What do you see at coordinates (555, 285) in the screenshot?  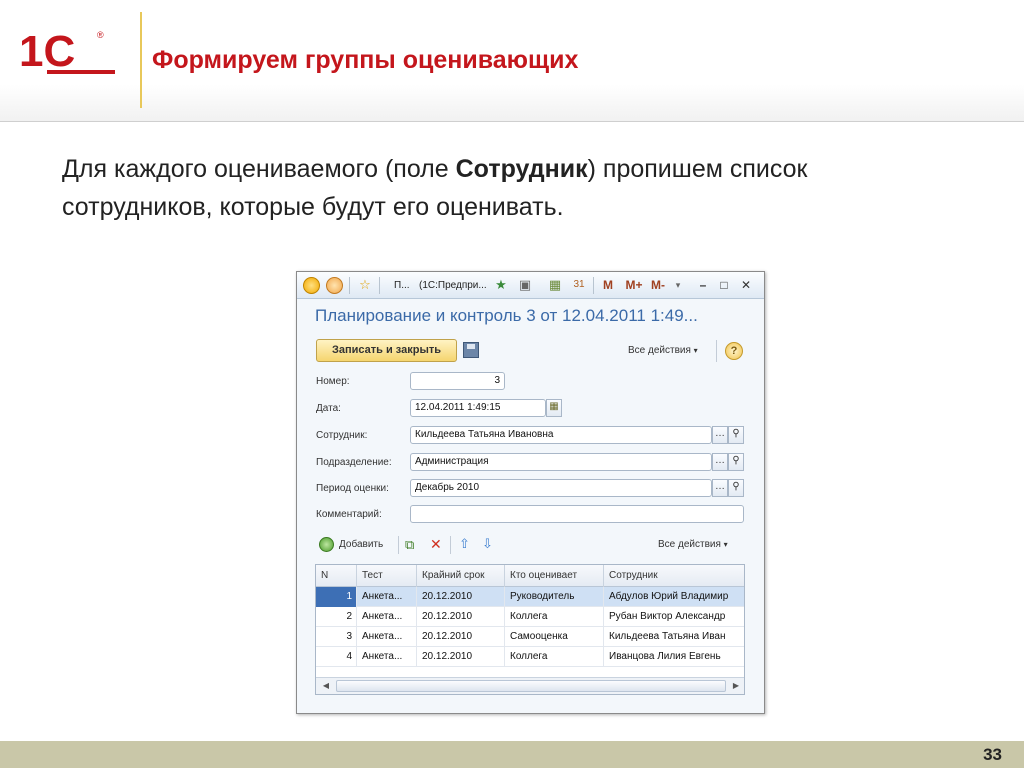 I see `calculator-icon: ▦` at bounding box center [555, 285].